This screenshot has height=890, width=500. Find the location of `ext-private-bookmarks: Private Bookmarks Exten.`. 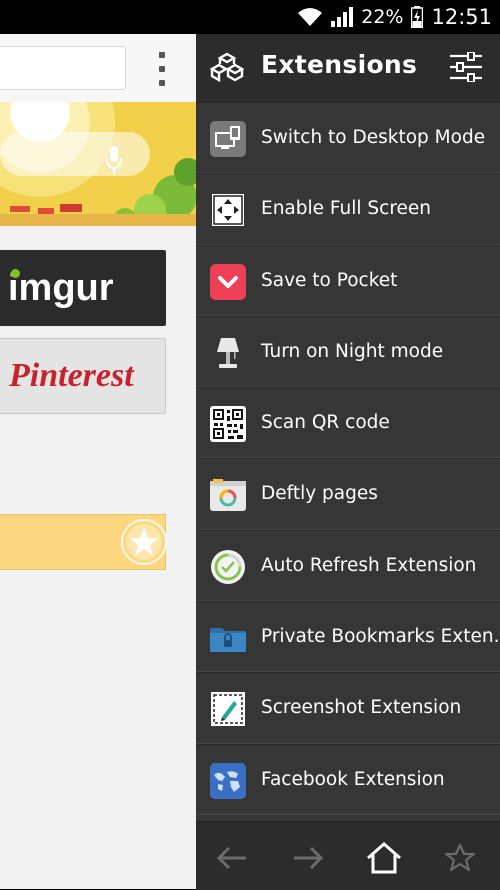

ext-private-bookmarks: Private Bookmarks Exten. is located at coordinates (348, 637).